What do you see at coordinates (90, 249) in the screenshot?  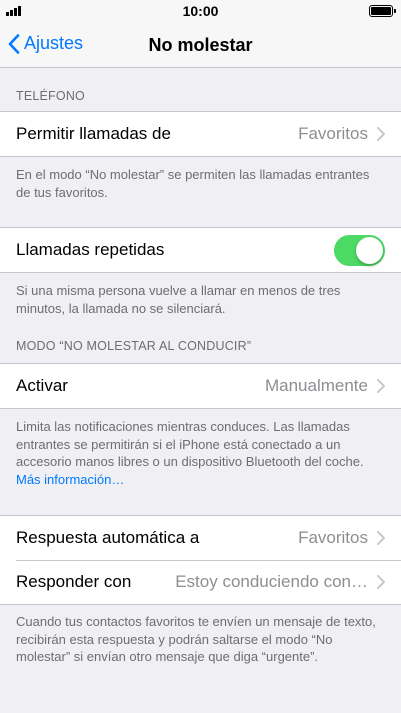 I see `row-label: Llamadas repetidas` at bounding box center [90, 249].